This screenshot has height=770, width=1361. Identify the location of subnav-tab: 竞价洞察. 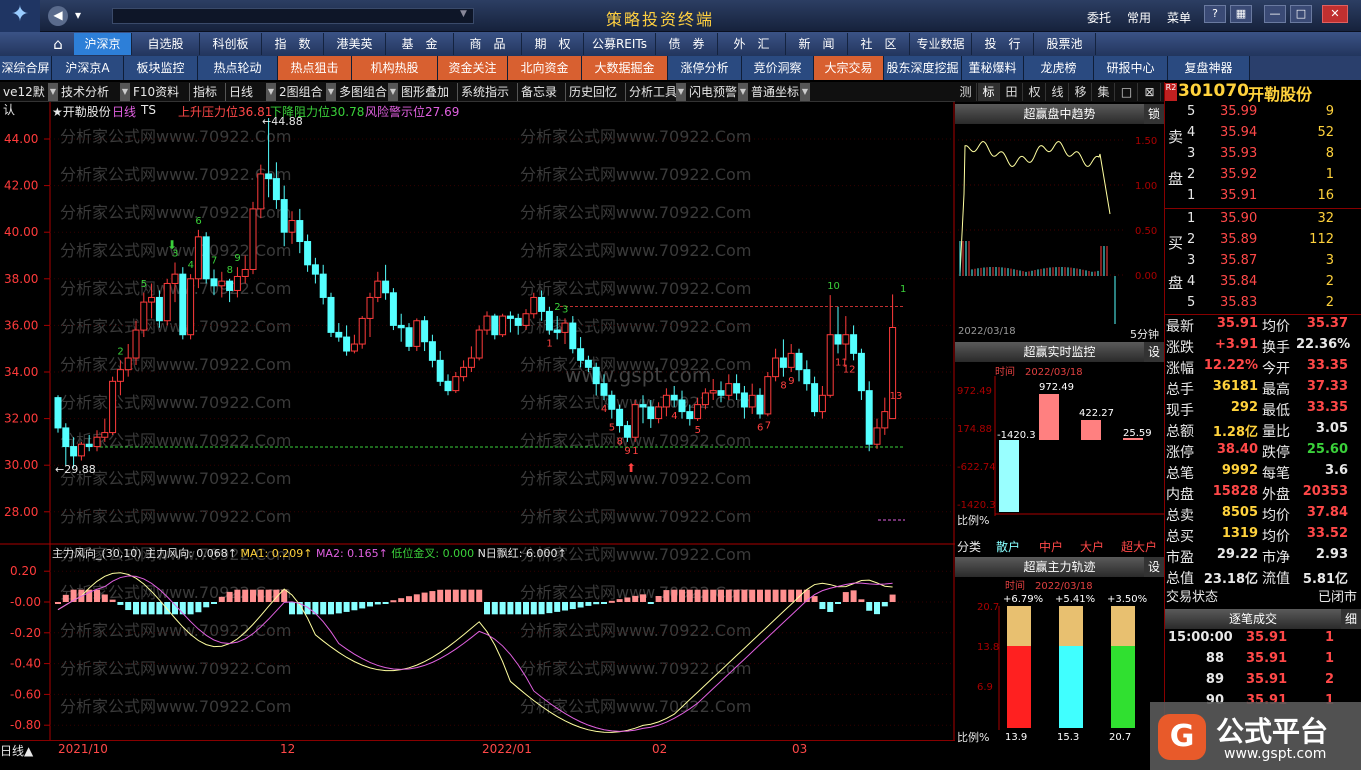
(778, 68).